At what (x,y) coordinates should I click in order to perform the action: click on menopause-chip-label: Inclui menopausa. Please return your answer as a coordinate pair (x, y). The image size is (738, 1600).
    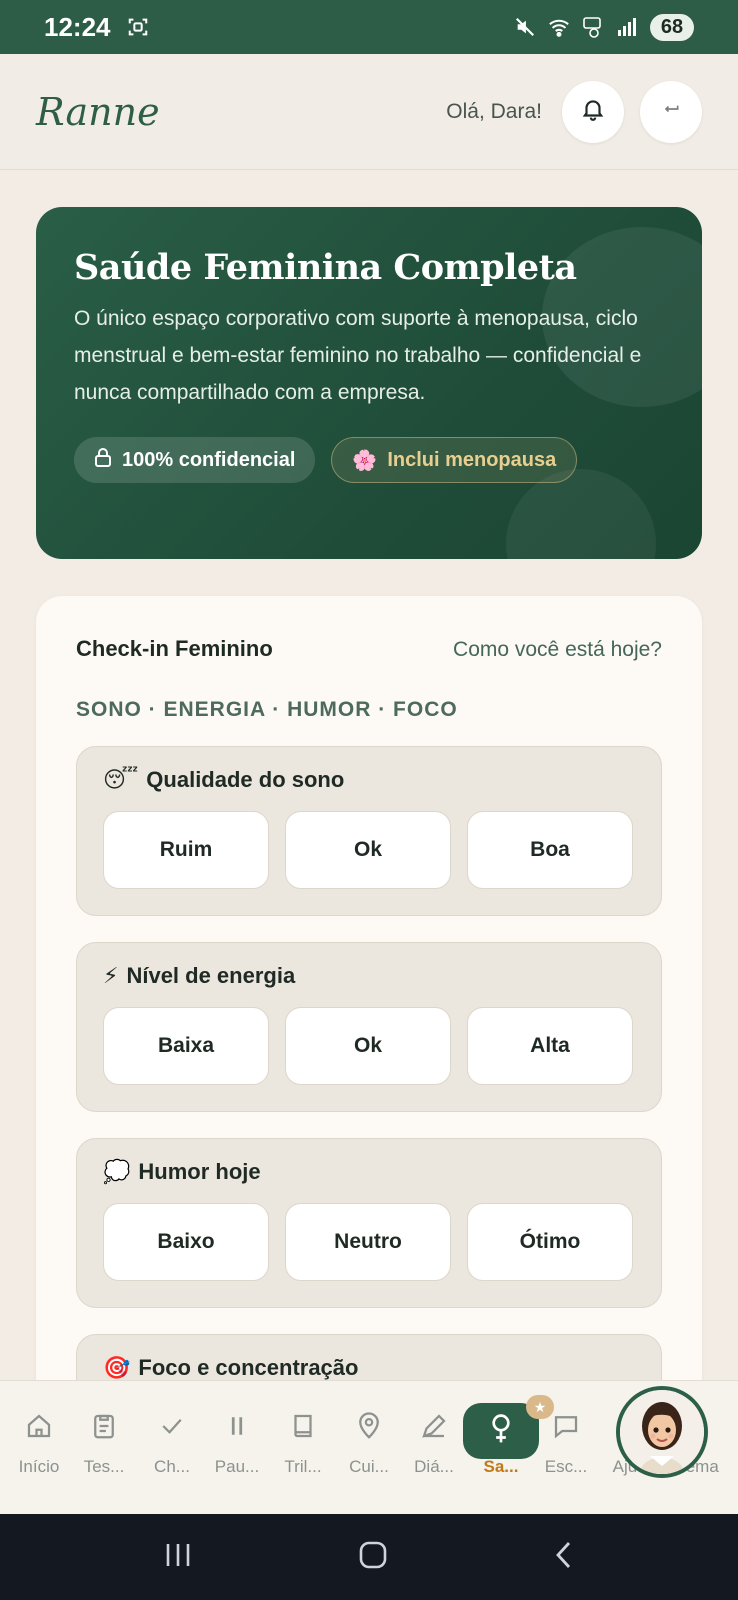
    Looking at the image, I should click on (472, 459).